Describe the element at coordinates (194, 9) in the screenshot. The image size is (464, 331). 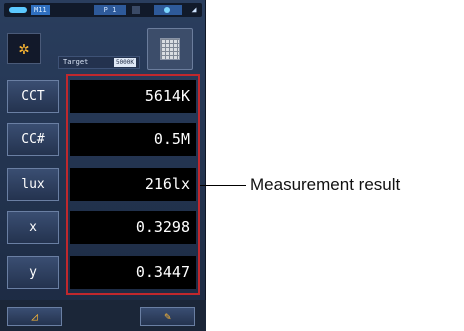
I see `sound-icon: ◢` at that location.